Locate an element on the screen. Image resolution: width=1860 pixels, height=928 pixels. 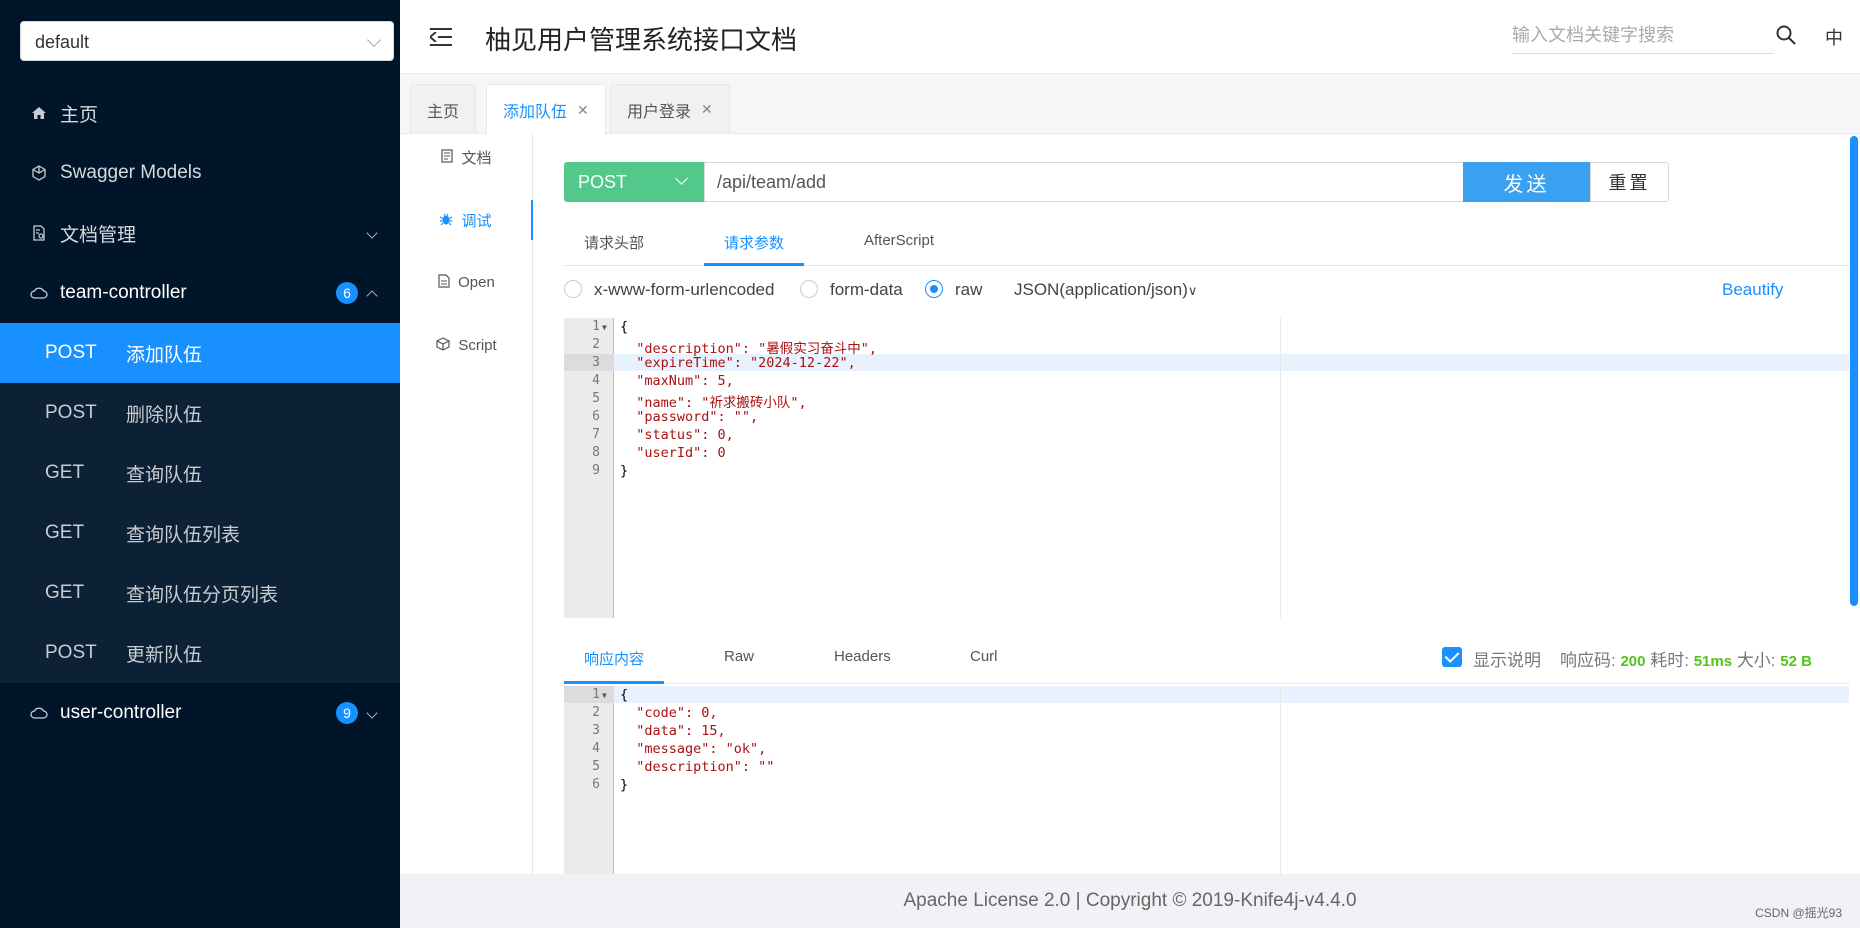
tab-response-headers: Headers is located at coordinates (862, 656).